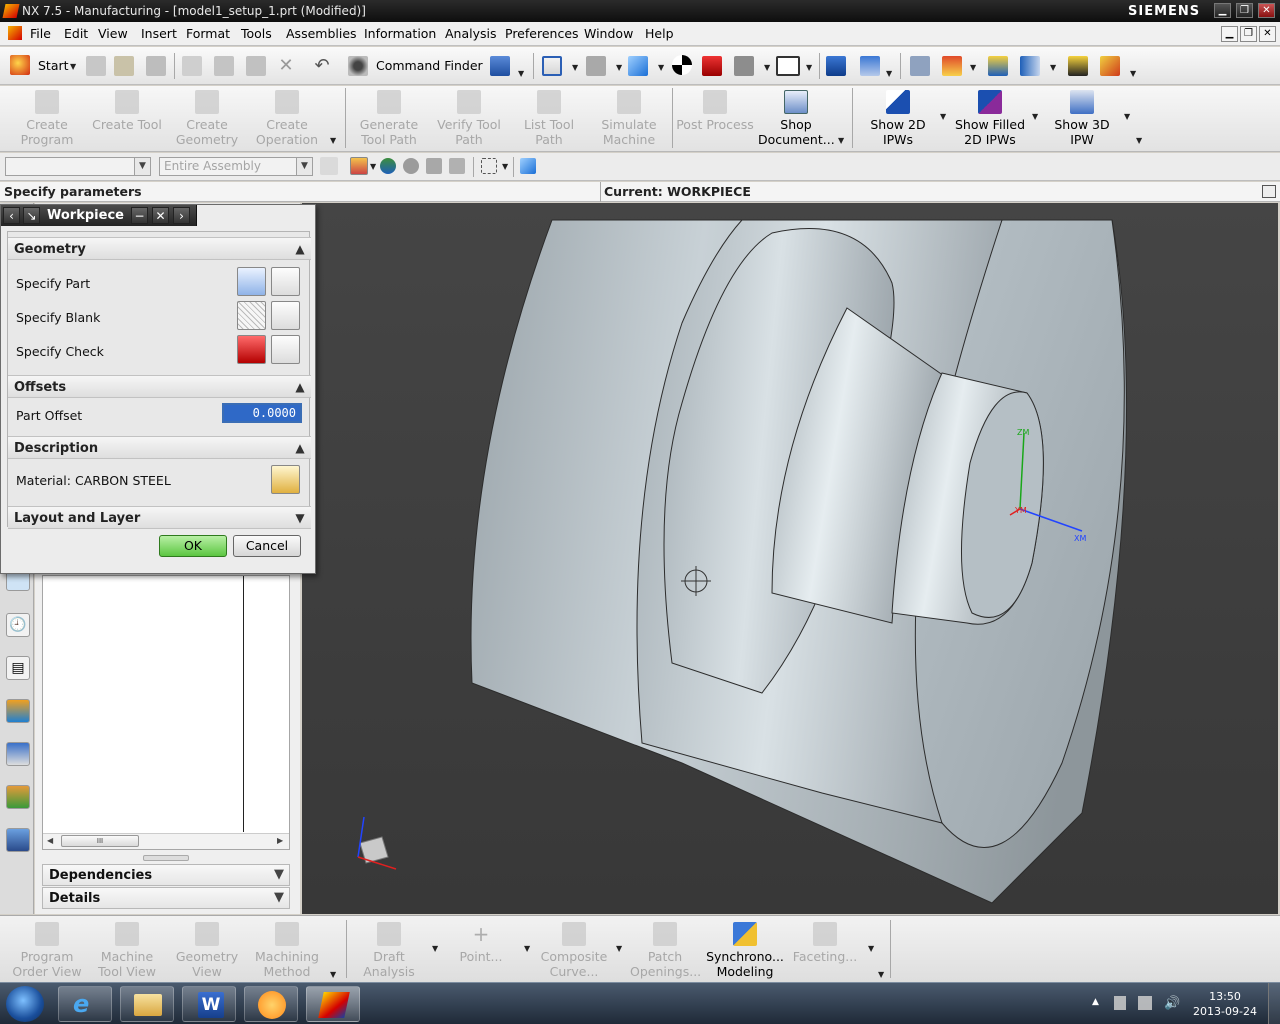  Describe the element at coordinates (267, 546) in the screenshot. I see `cancel-button: Cancel` at that location.